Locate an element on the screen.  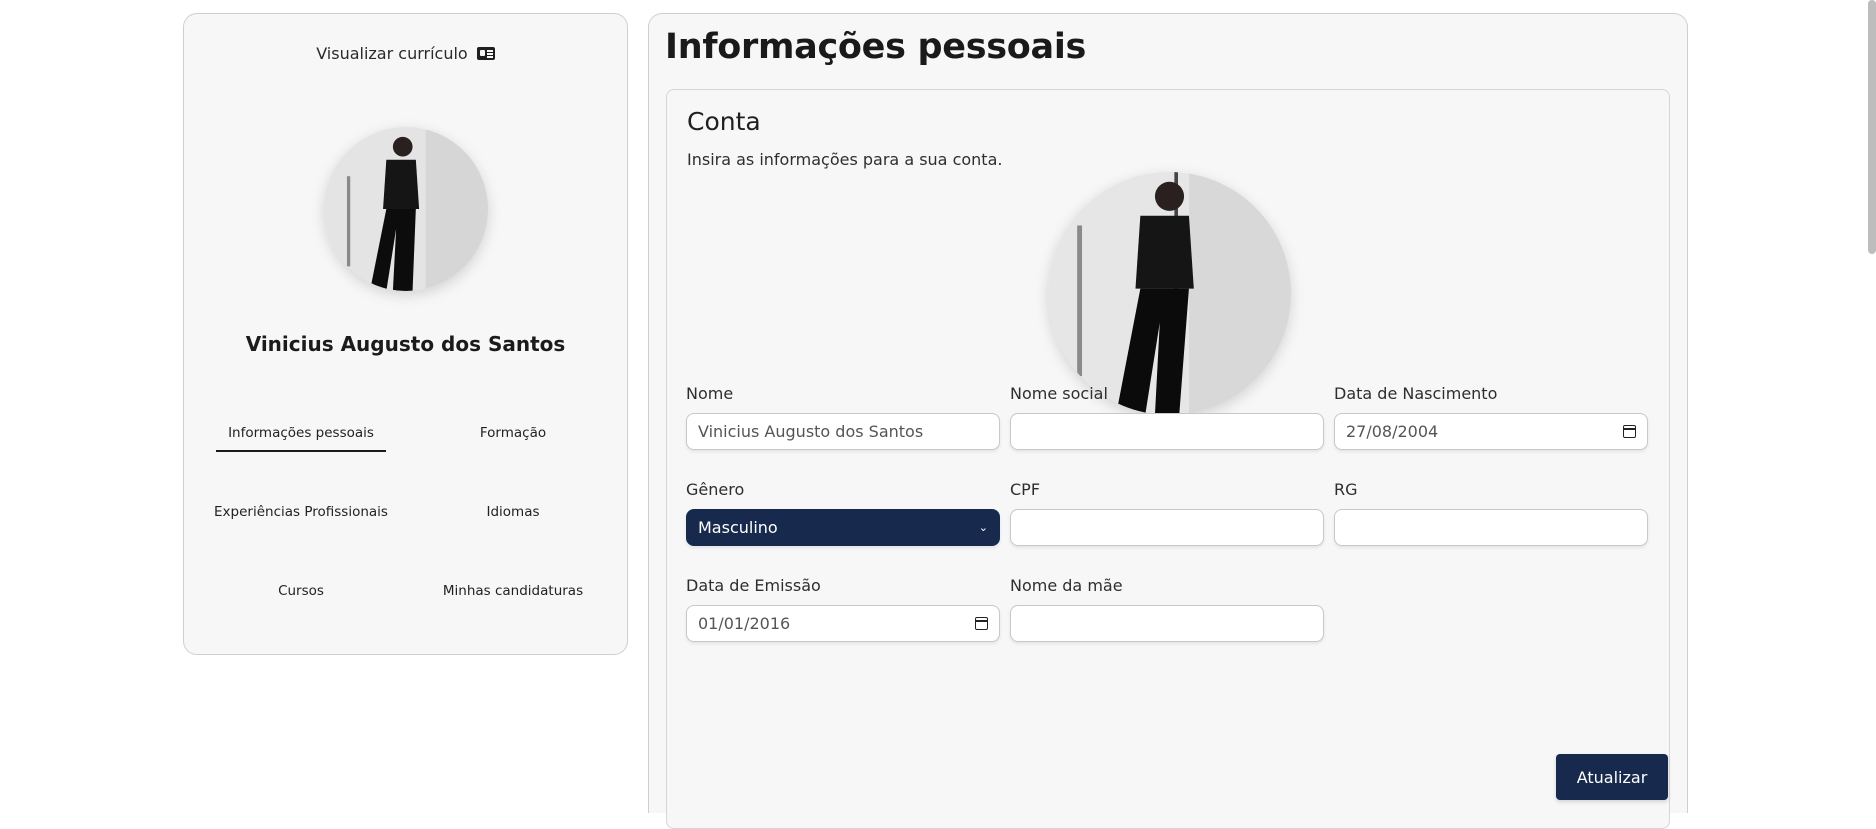
birth-date-field-group: Data de Nascimento 27/08/2004 is located at coordinates (1491, 417).